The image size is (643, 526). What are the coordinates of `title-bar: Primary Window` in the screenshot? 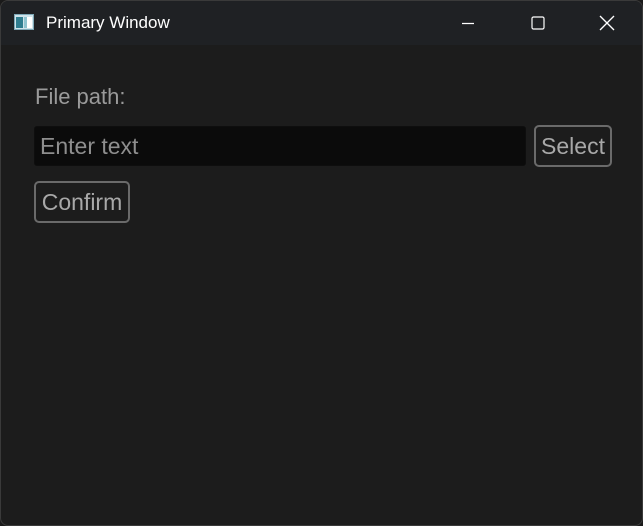 It's located at (321, 23).